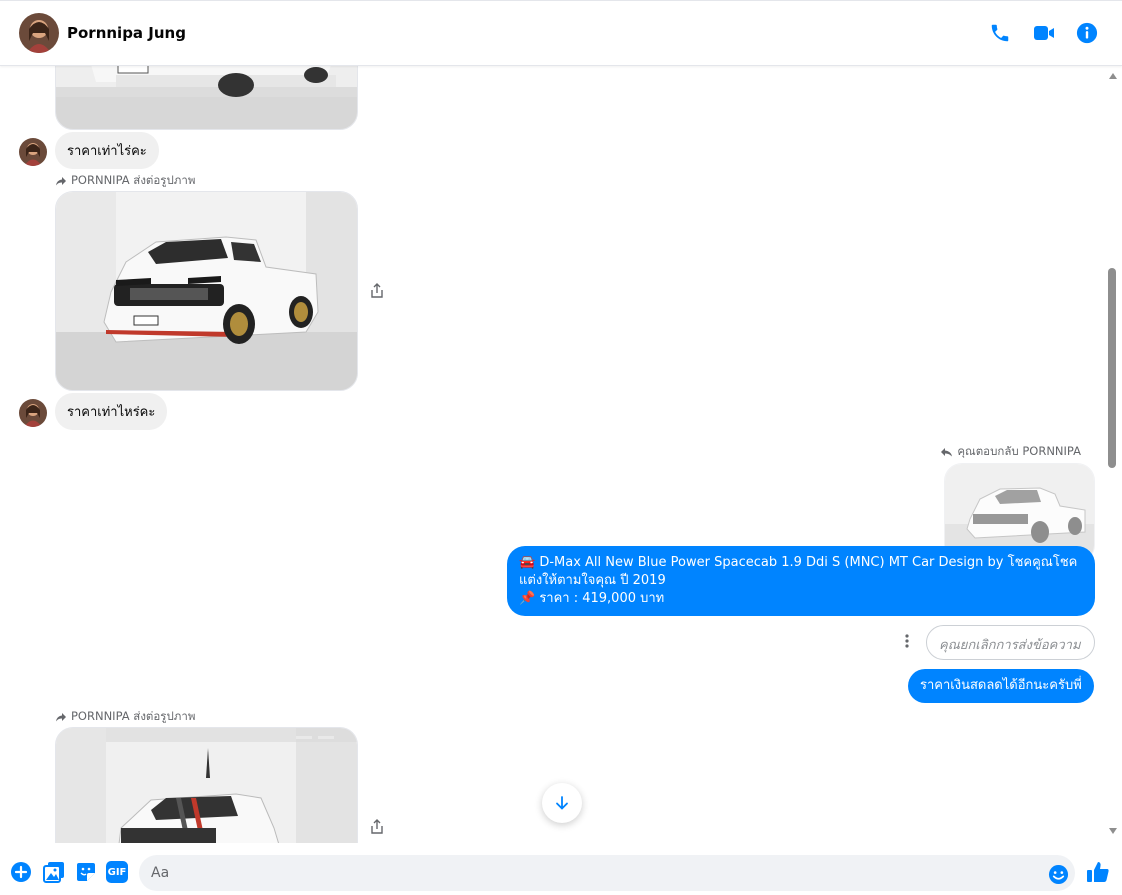  I want to click on plus-icon, so click(21, 872).